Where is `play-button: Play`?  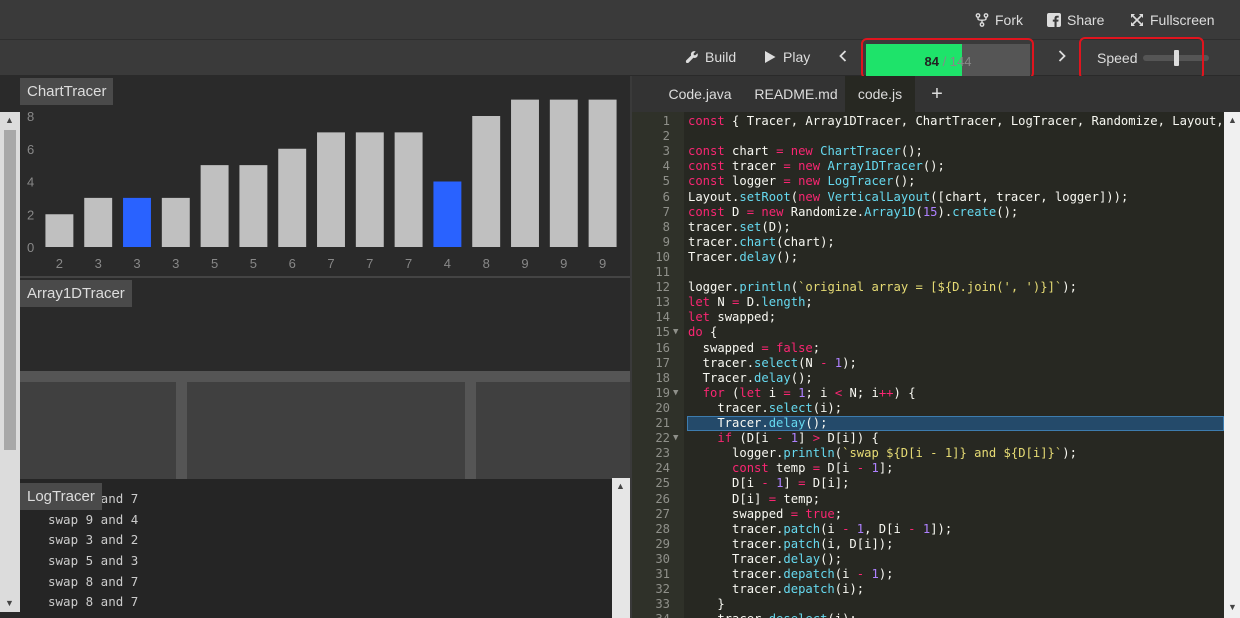
play-button: Play is located at coordinates (786, 57).